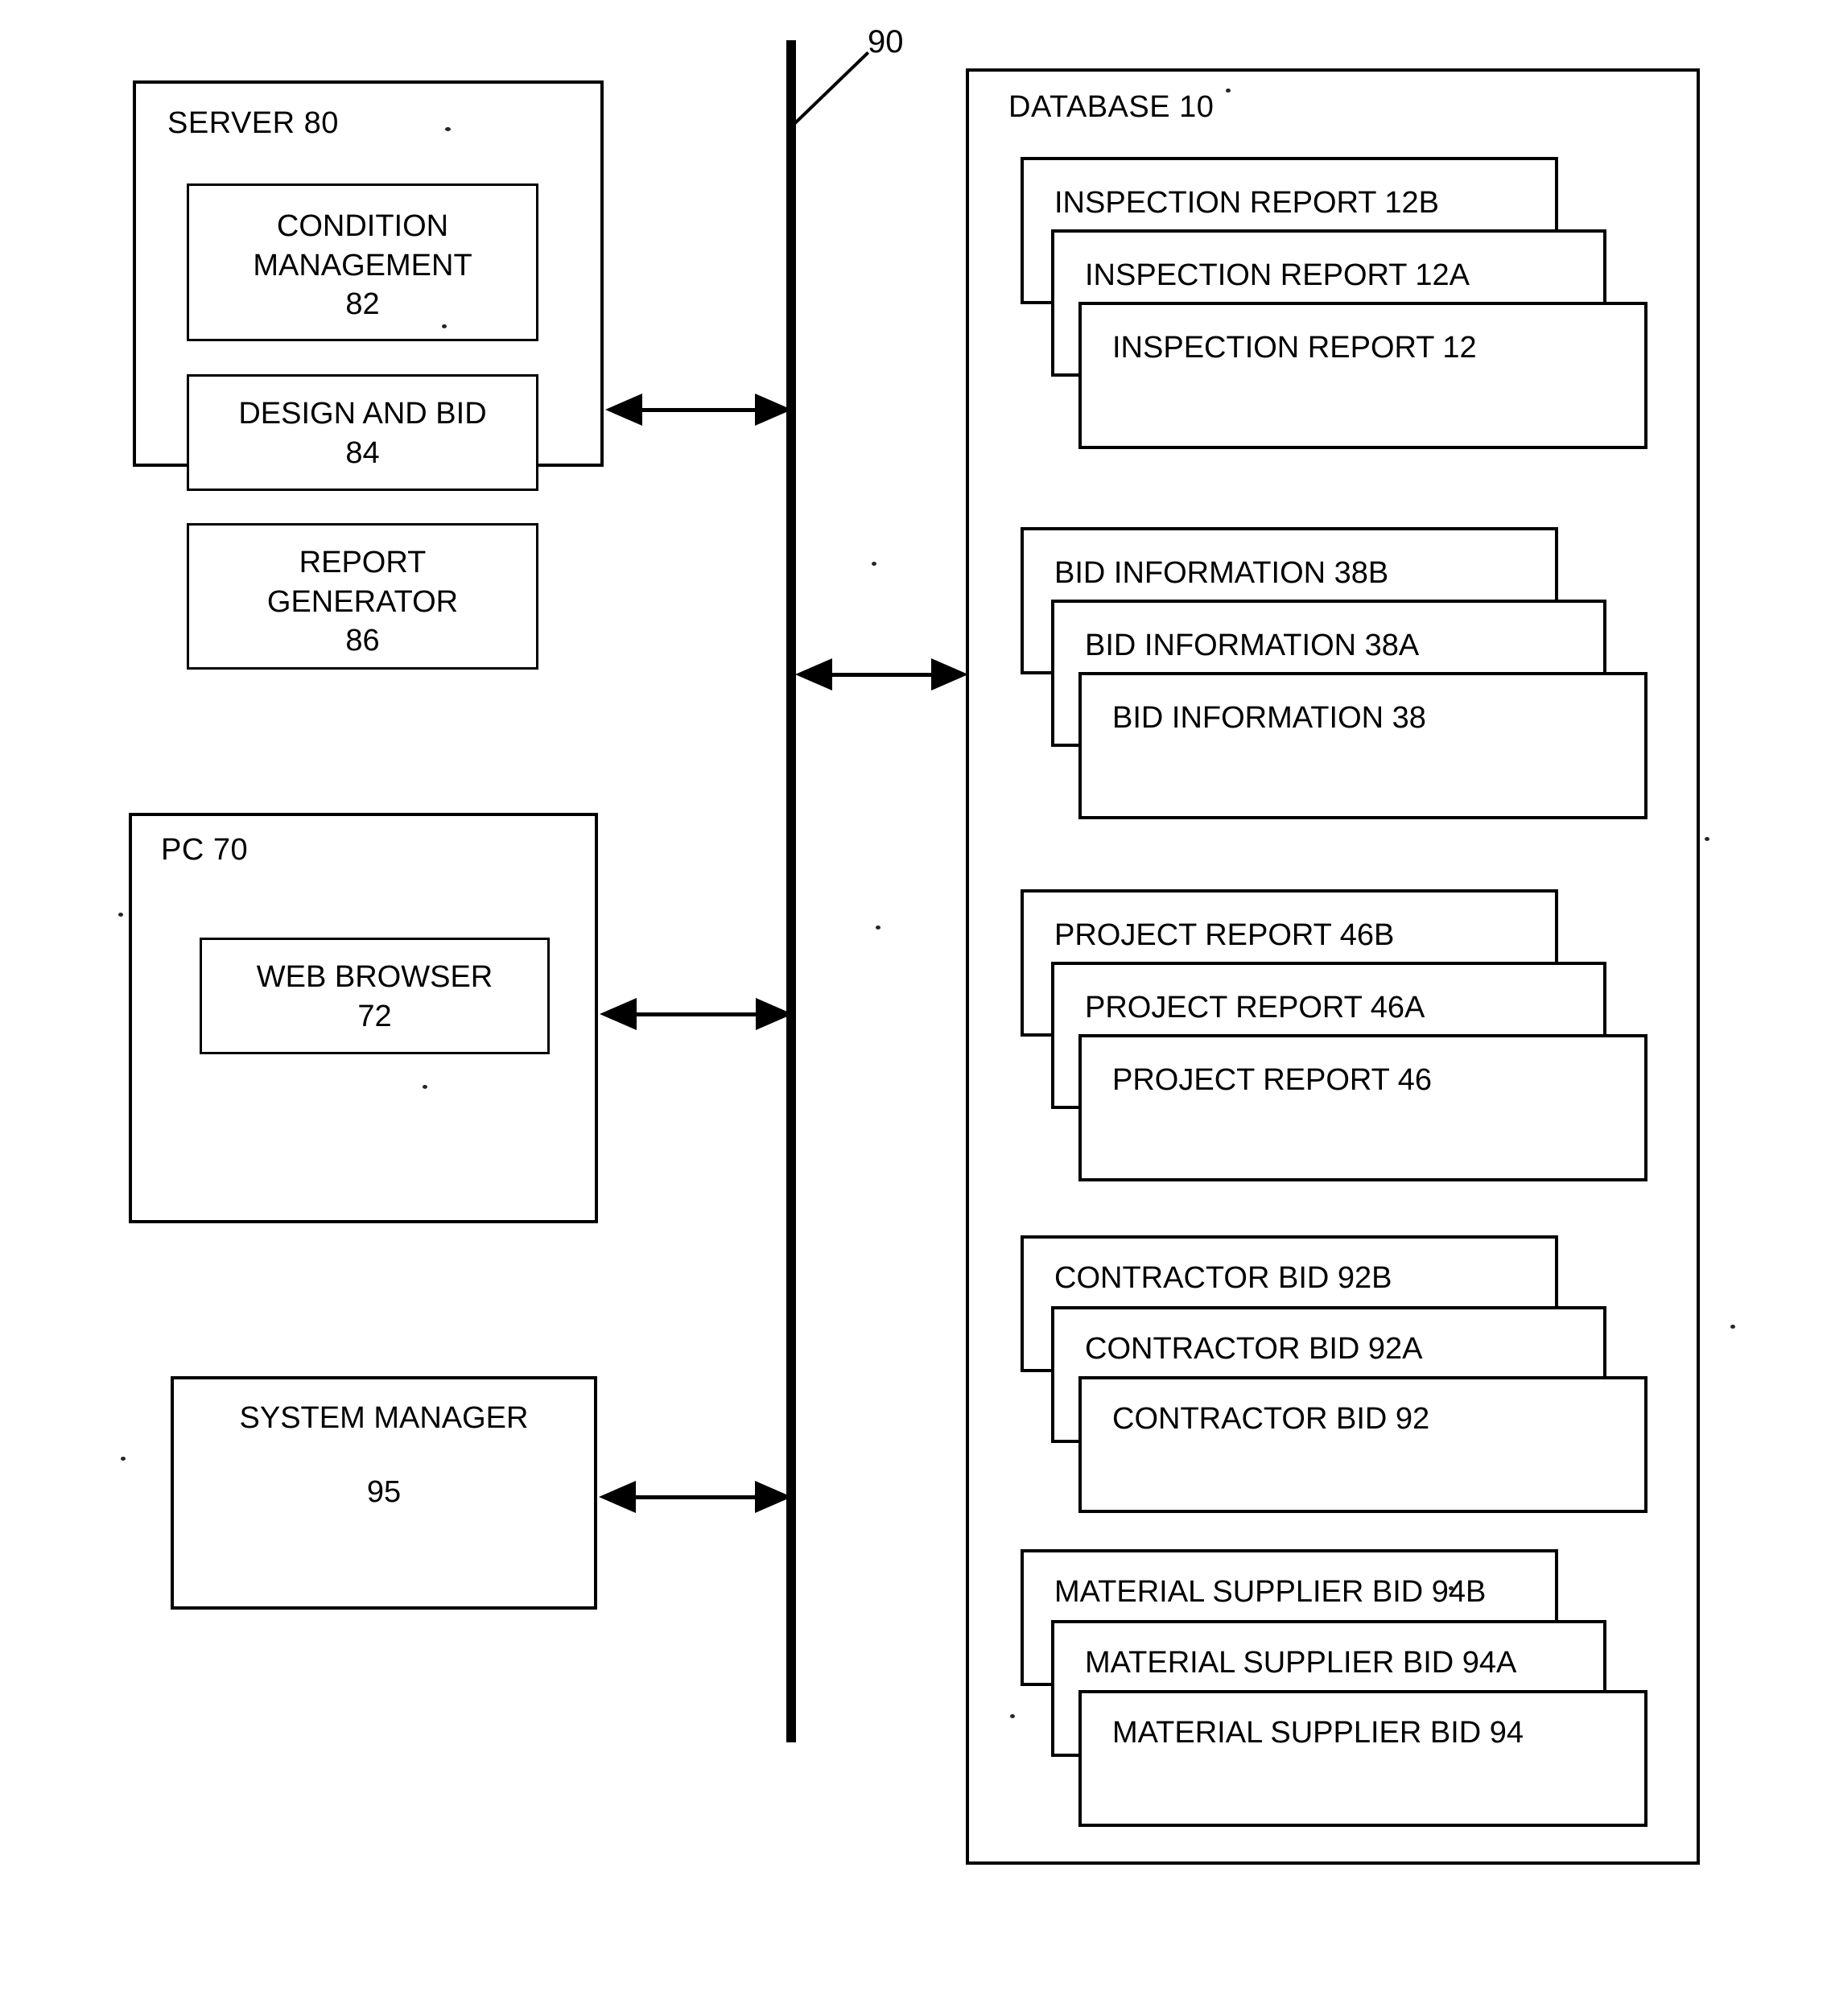 The image size is (1831, 2016). I want to click on record-card-label: CONTRACTOR BID 92A, so click(1254, 1349).